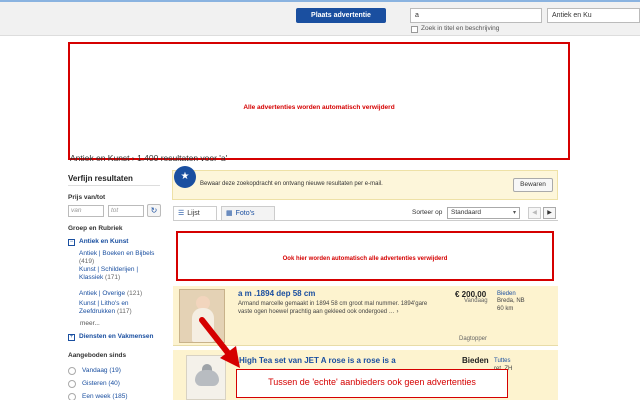 The image size is (640, 400). Describe the element at coordinates (483, 213) in the screenshot. I see `sort-select: Standaard ▾` at that location.